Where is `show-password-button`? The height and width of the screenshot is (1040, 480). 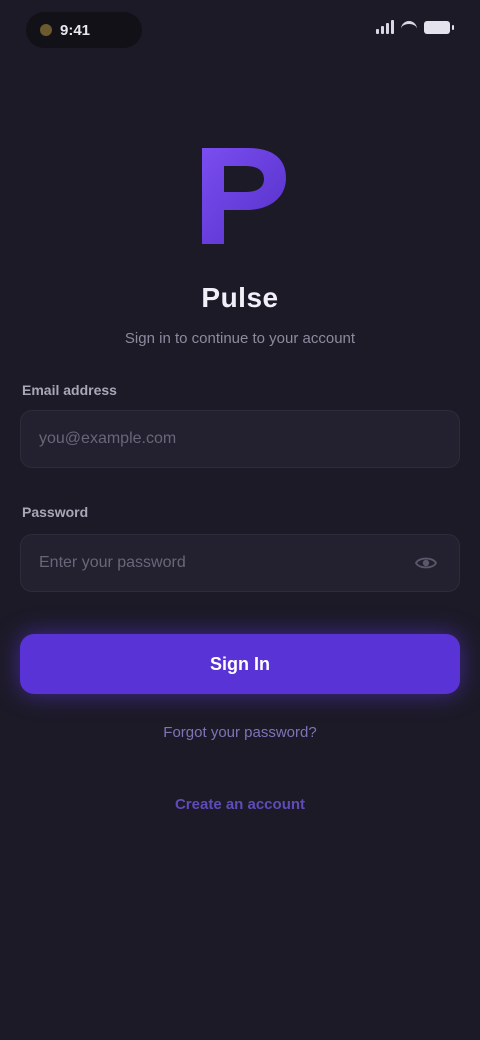 show-password-button is located at coordinates (426, 563).